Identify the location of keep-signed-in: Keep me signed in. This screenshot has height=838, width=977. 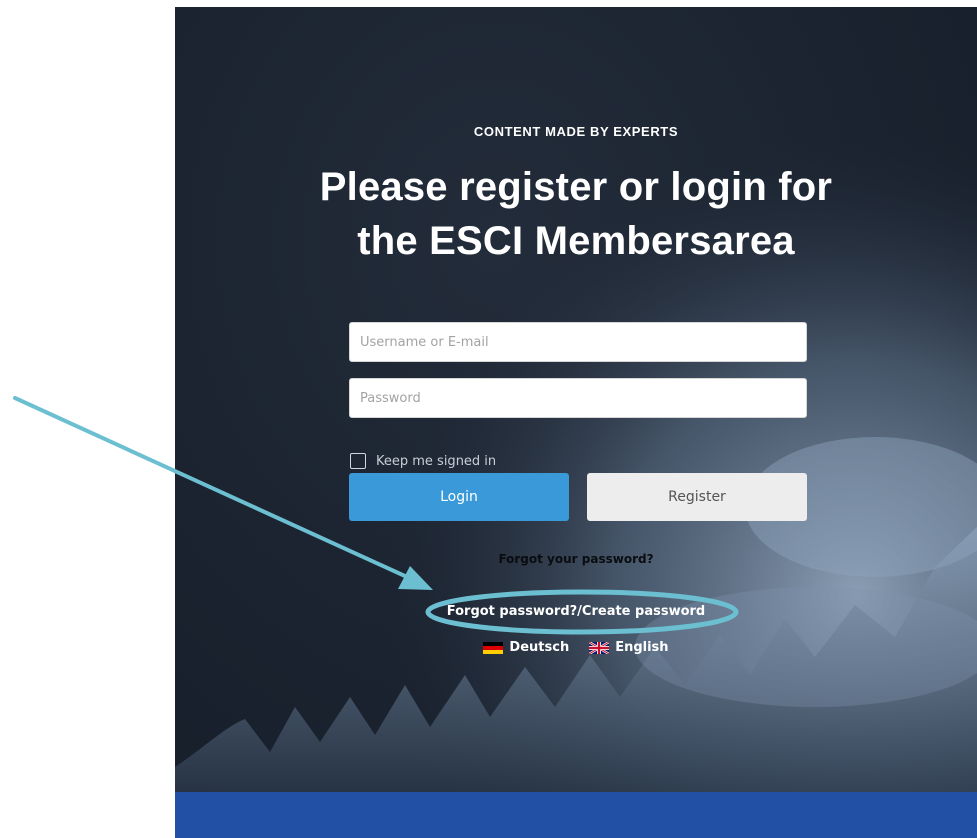
(423, 461).